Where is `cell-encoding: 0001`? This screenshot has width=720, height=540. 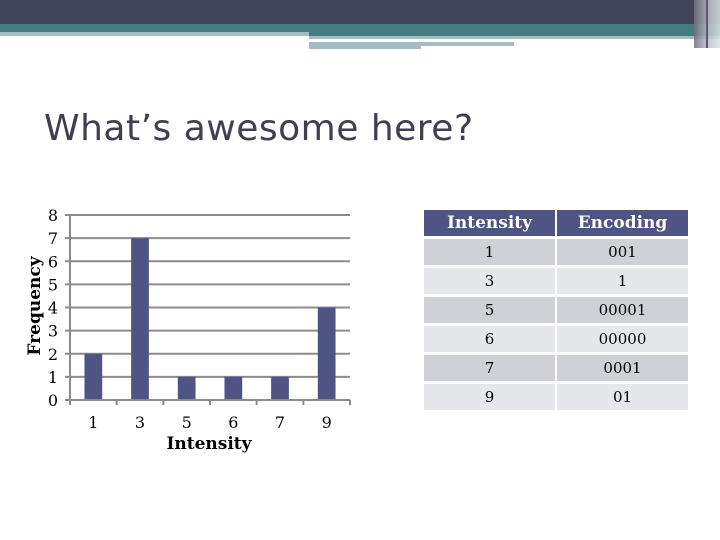 cell-encoding: 0001 is located at coordinates (622, 368).